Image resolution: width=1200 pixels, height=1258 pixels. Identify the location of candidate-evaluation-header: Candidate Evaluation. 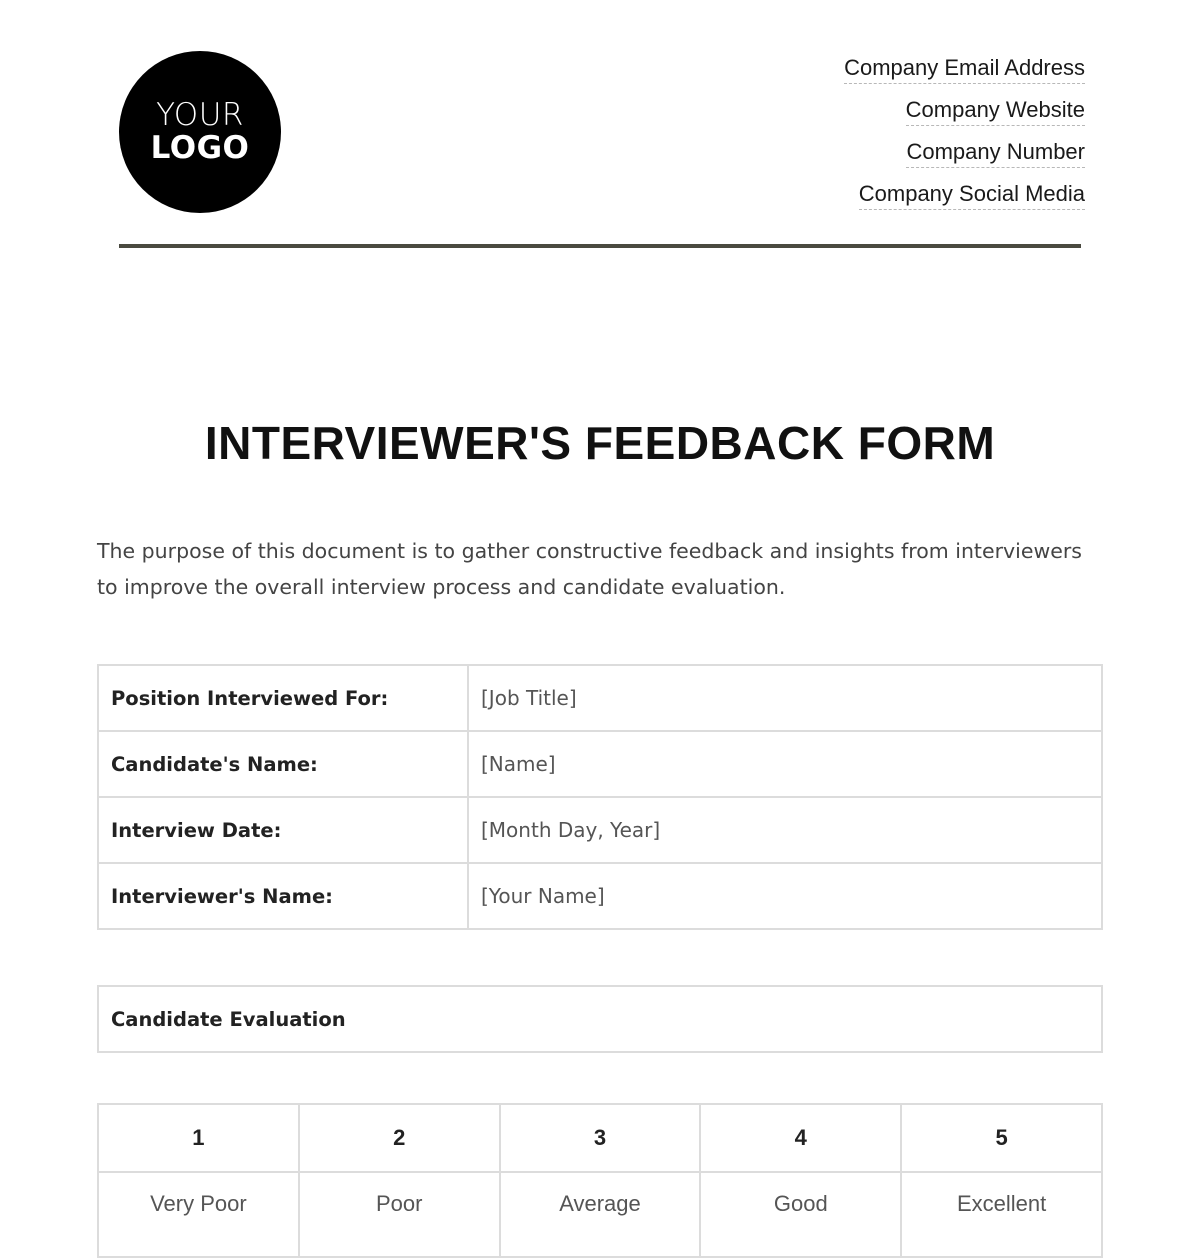
(600, 1019).